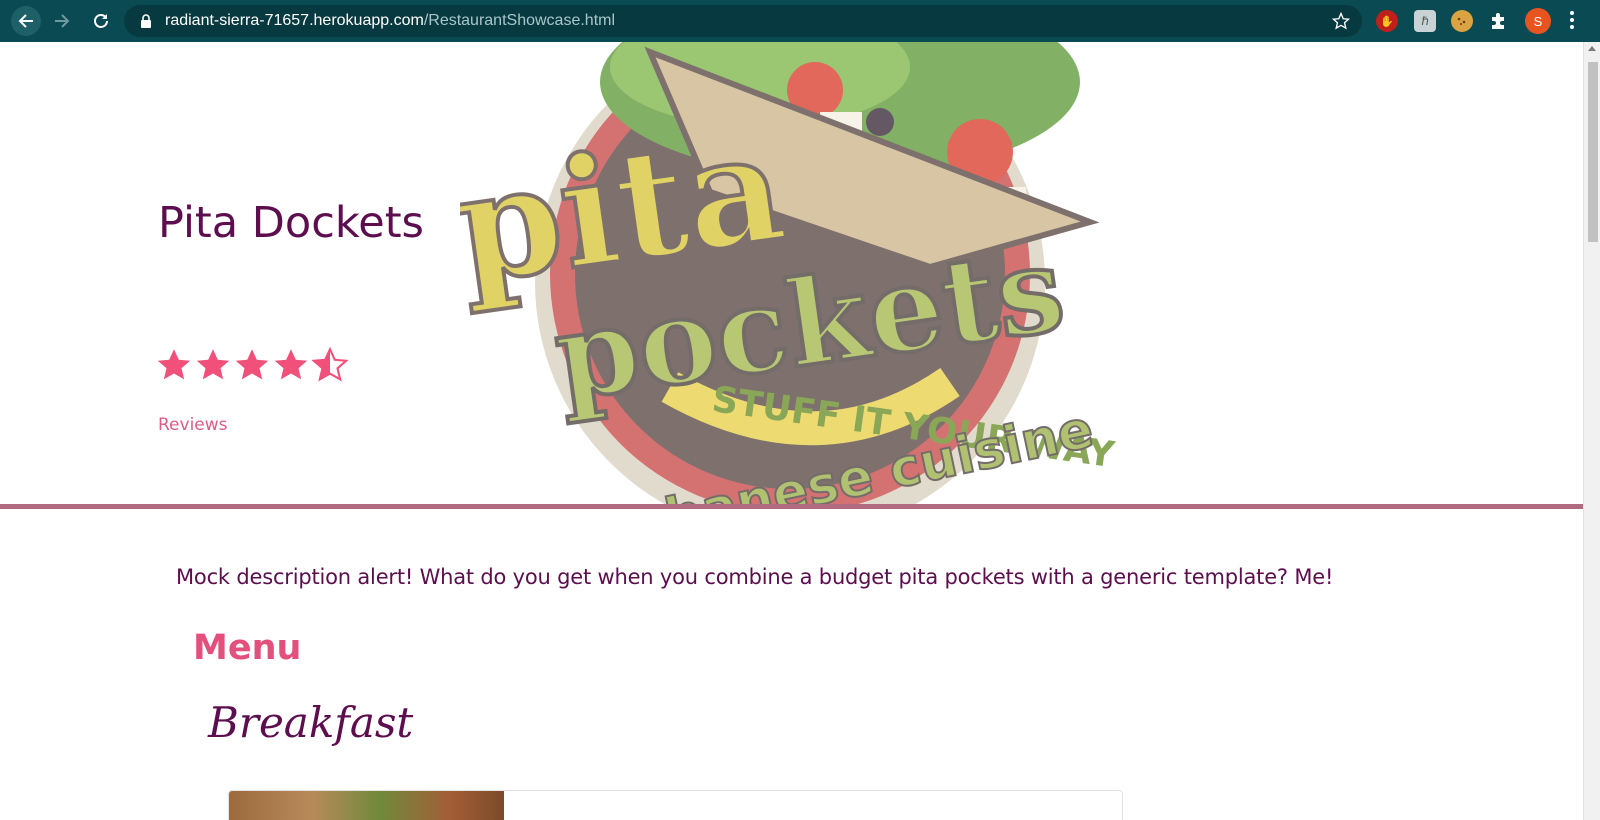  What do you see at coordinates (1462, 21) in the screenshot?
I see `cookie-icon` at bounding box center [1462, 21].